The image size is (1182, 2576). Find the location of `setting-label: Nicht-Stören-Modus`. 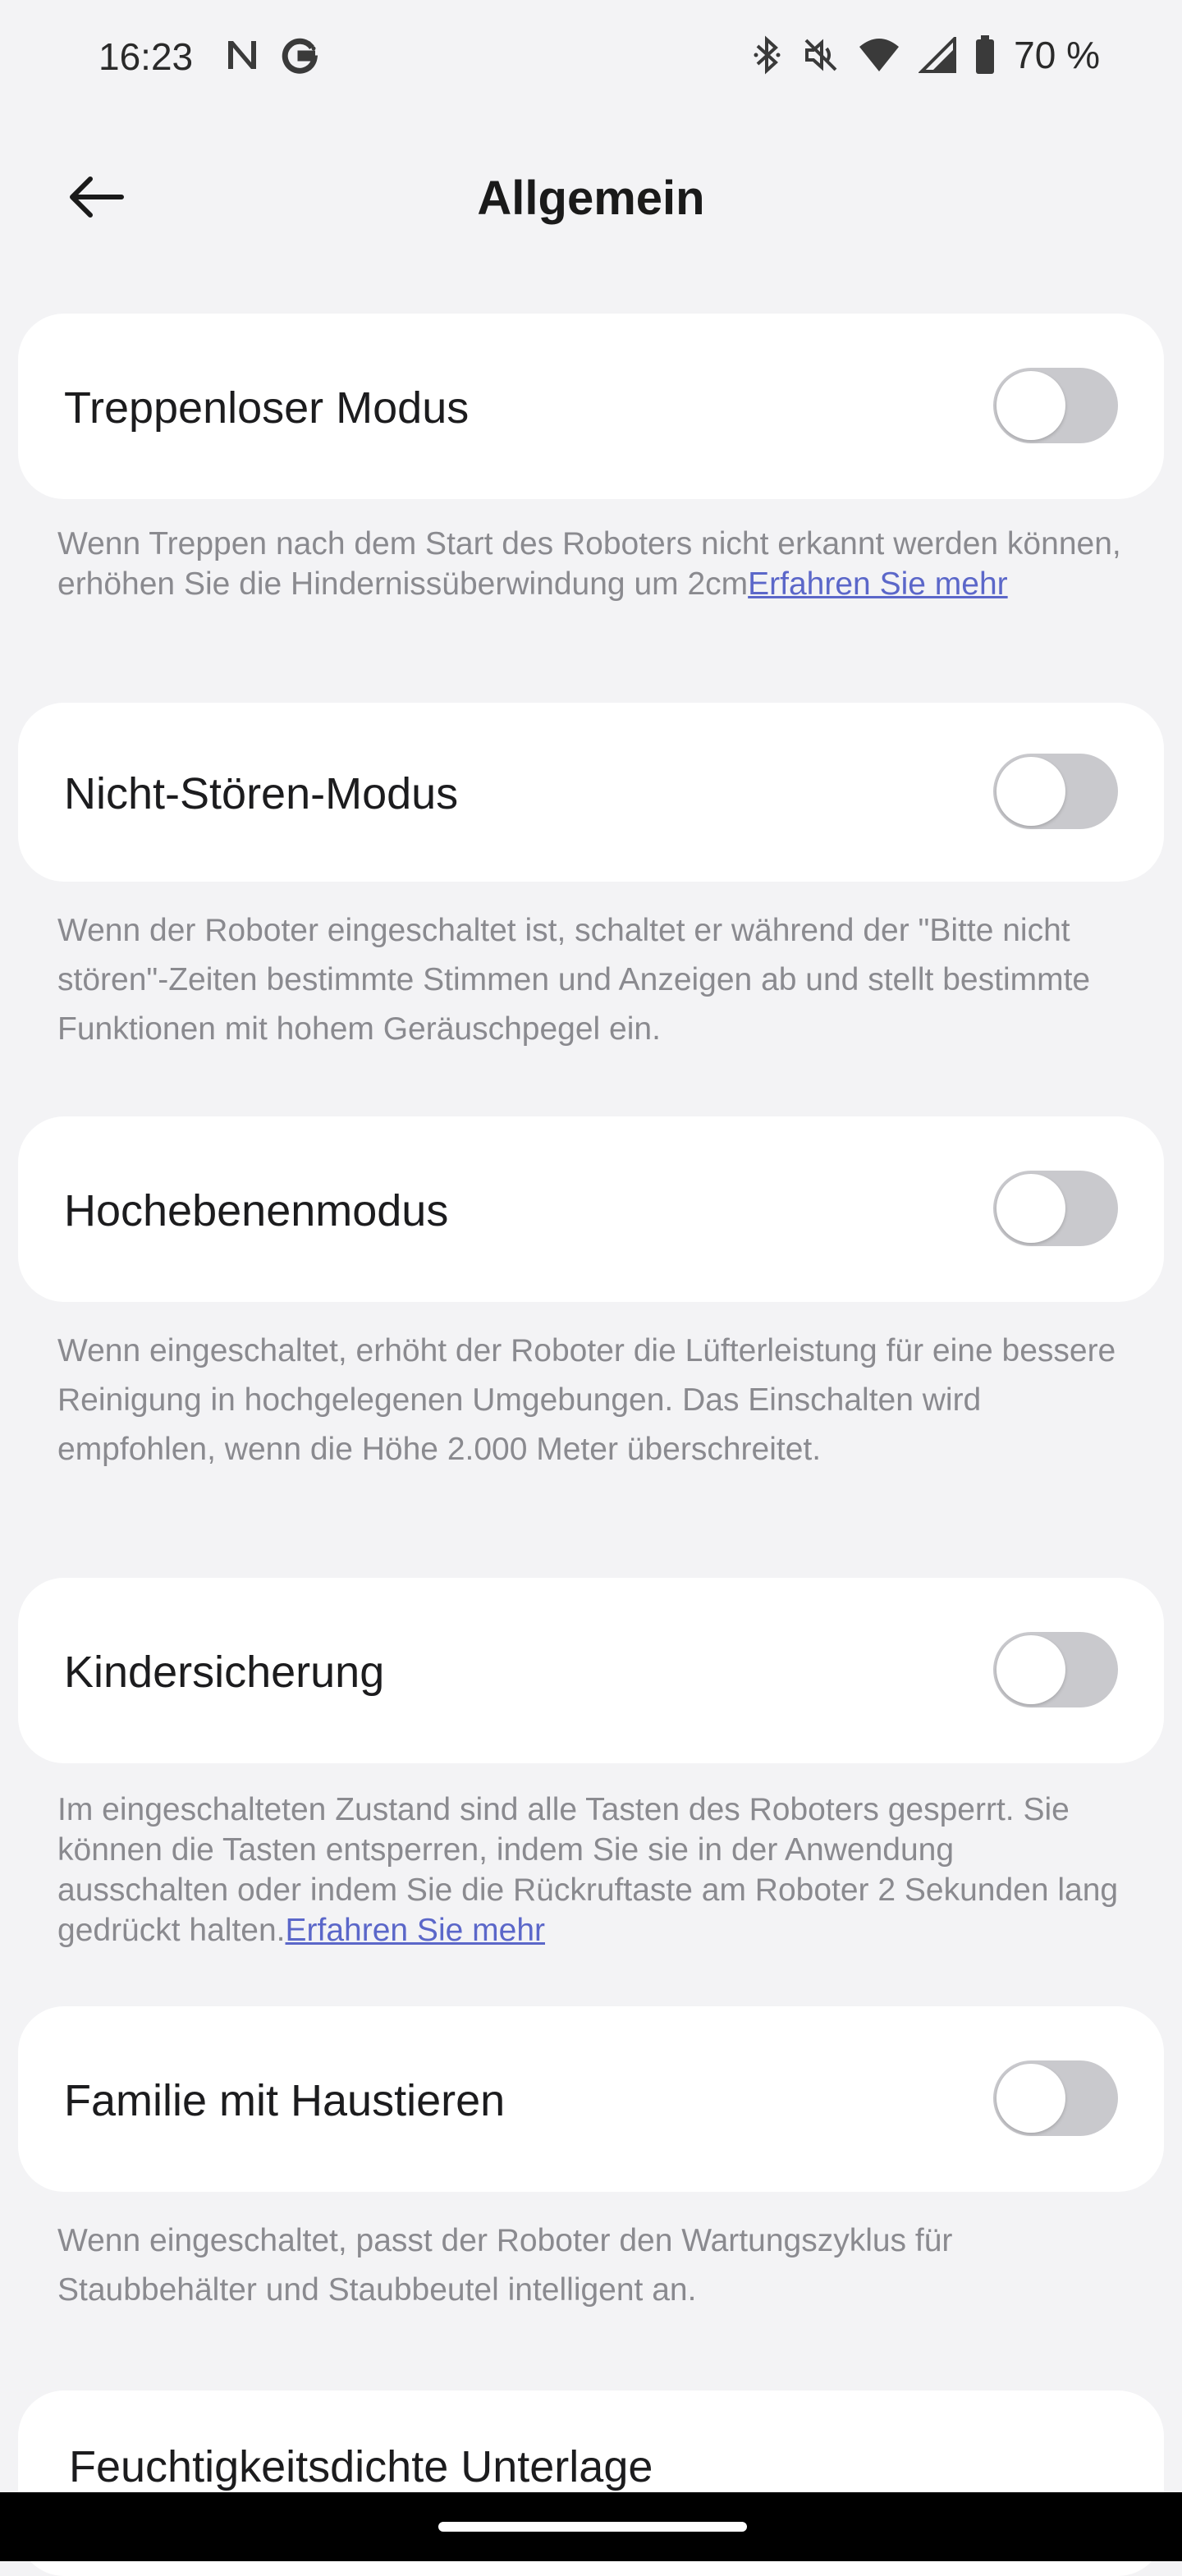

setting-label: Nicht-Stören-Modus is located at coordinates (262, 793).